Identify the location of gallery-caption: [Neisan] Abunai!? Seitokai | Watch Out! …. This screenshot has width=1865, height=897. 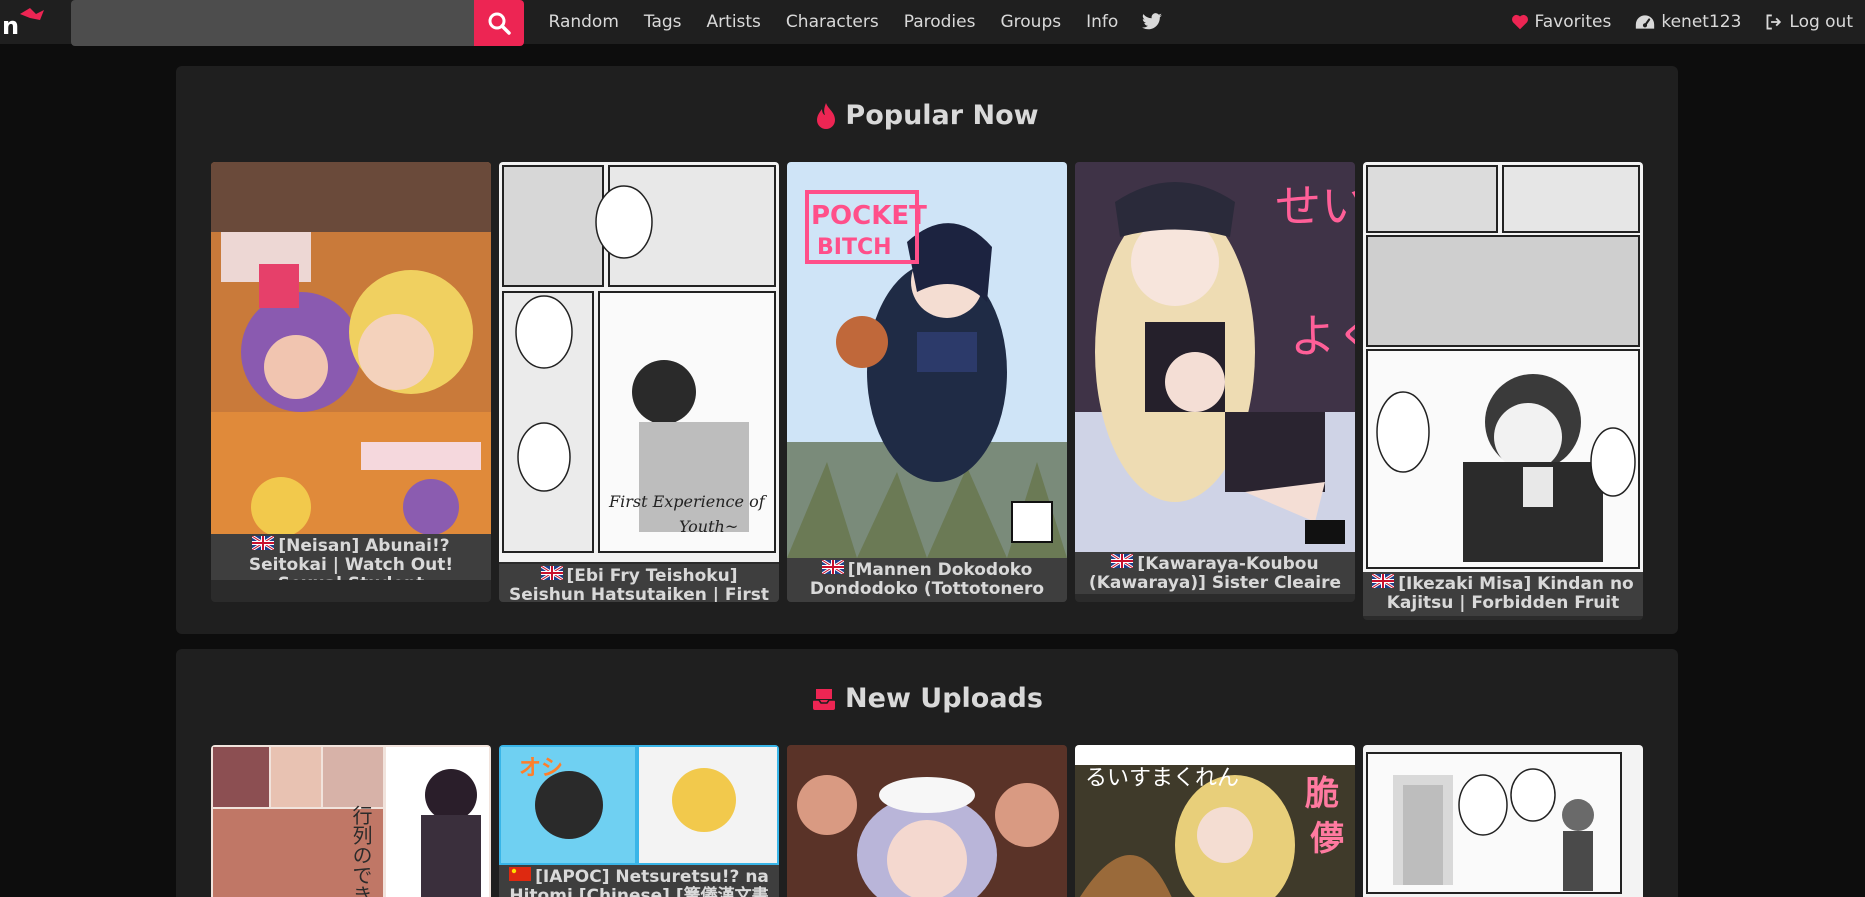
(351, 557).